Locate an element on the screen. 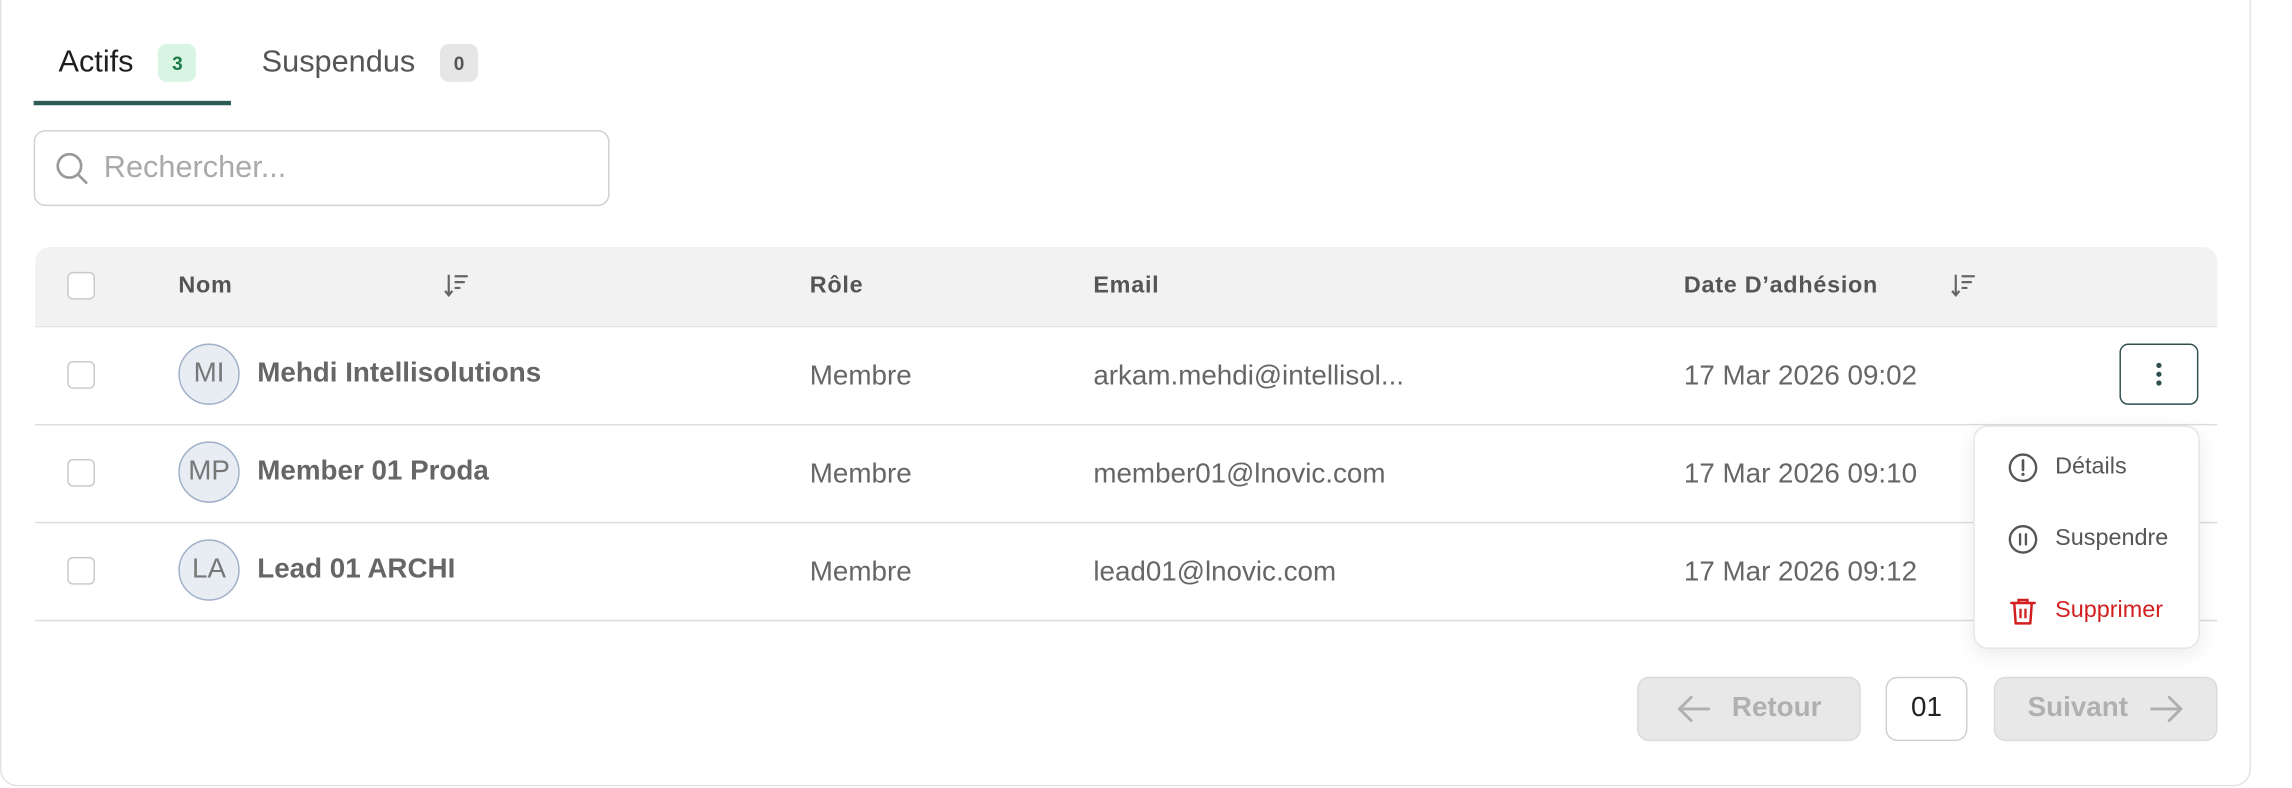 This screenshot has width=2292, height=788. arrow-left-icon is located at coordinates (1694, 709).